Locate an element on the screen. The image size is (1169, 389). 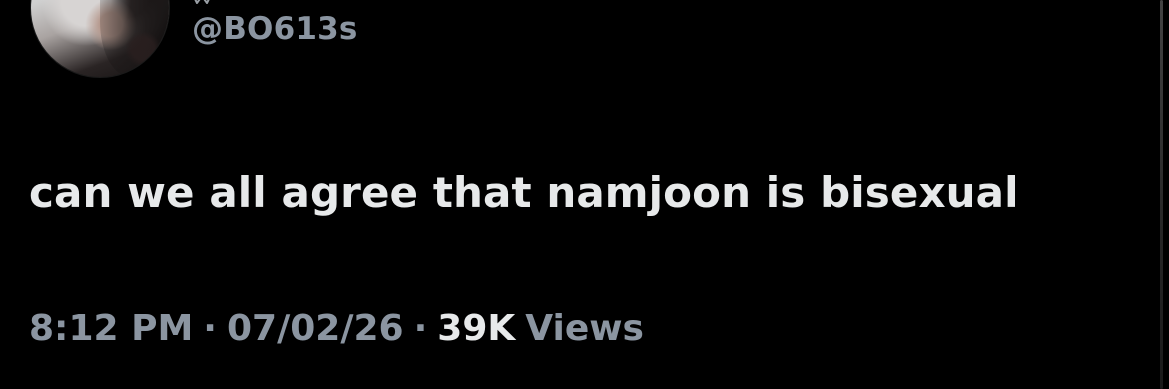
badge-icon is located at coordinates (202, 3).